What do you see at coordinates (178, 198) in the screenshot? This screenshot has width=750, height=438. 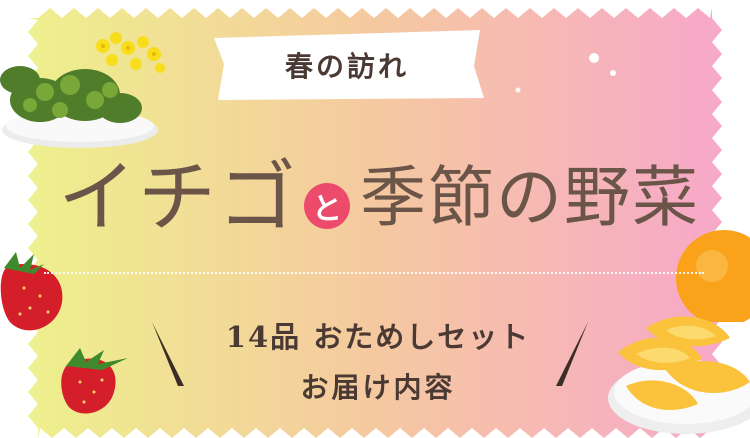 I see `headline-left: イチゴ` at bounding box center [178, 198].